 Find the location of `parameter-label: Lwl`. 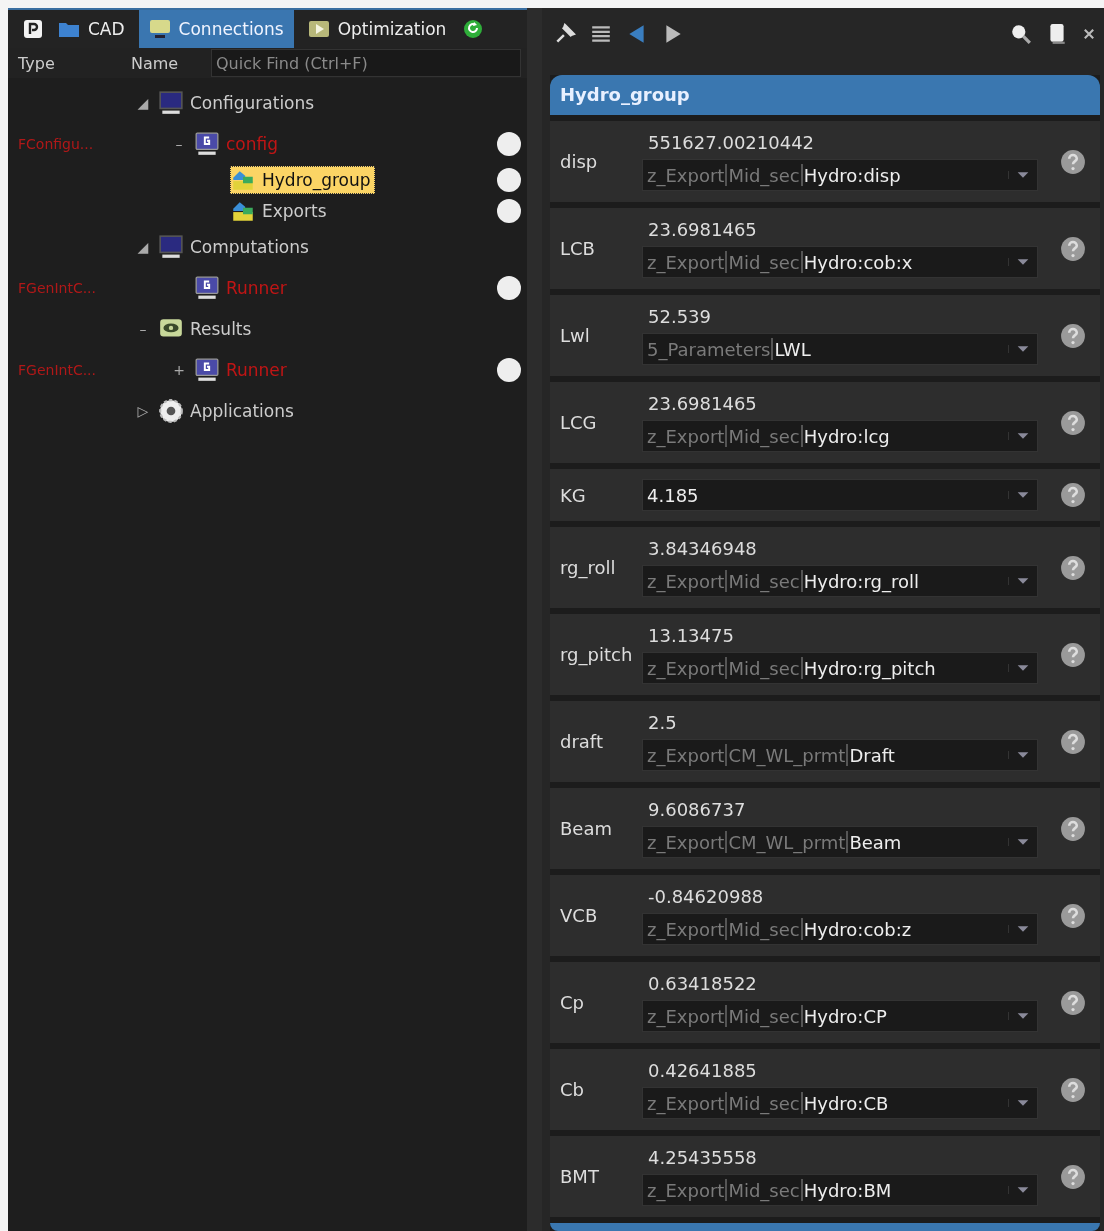

parameter-label: Lwl is located at coordinates (575, 335).